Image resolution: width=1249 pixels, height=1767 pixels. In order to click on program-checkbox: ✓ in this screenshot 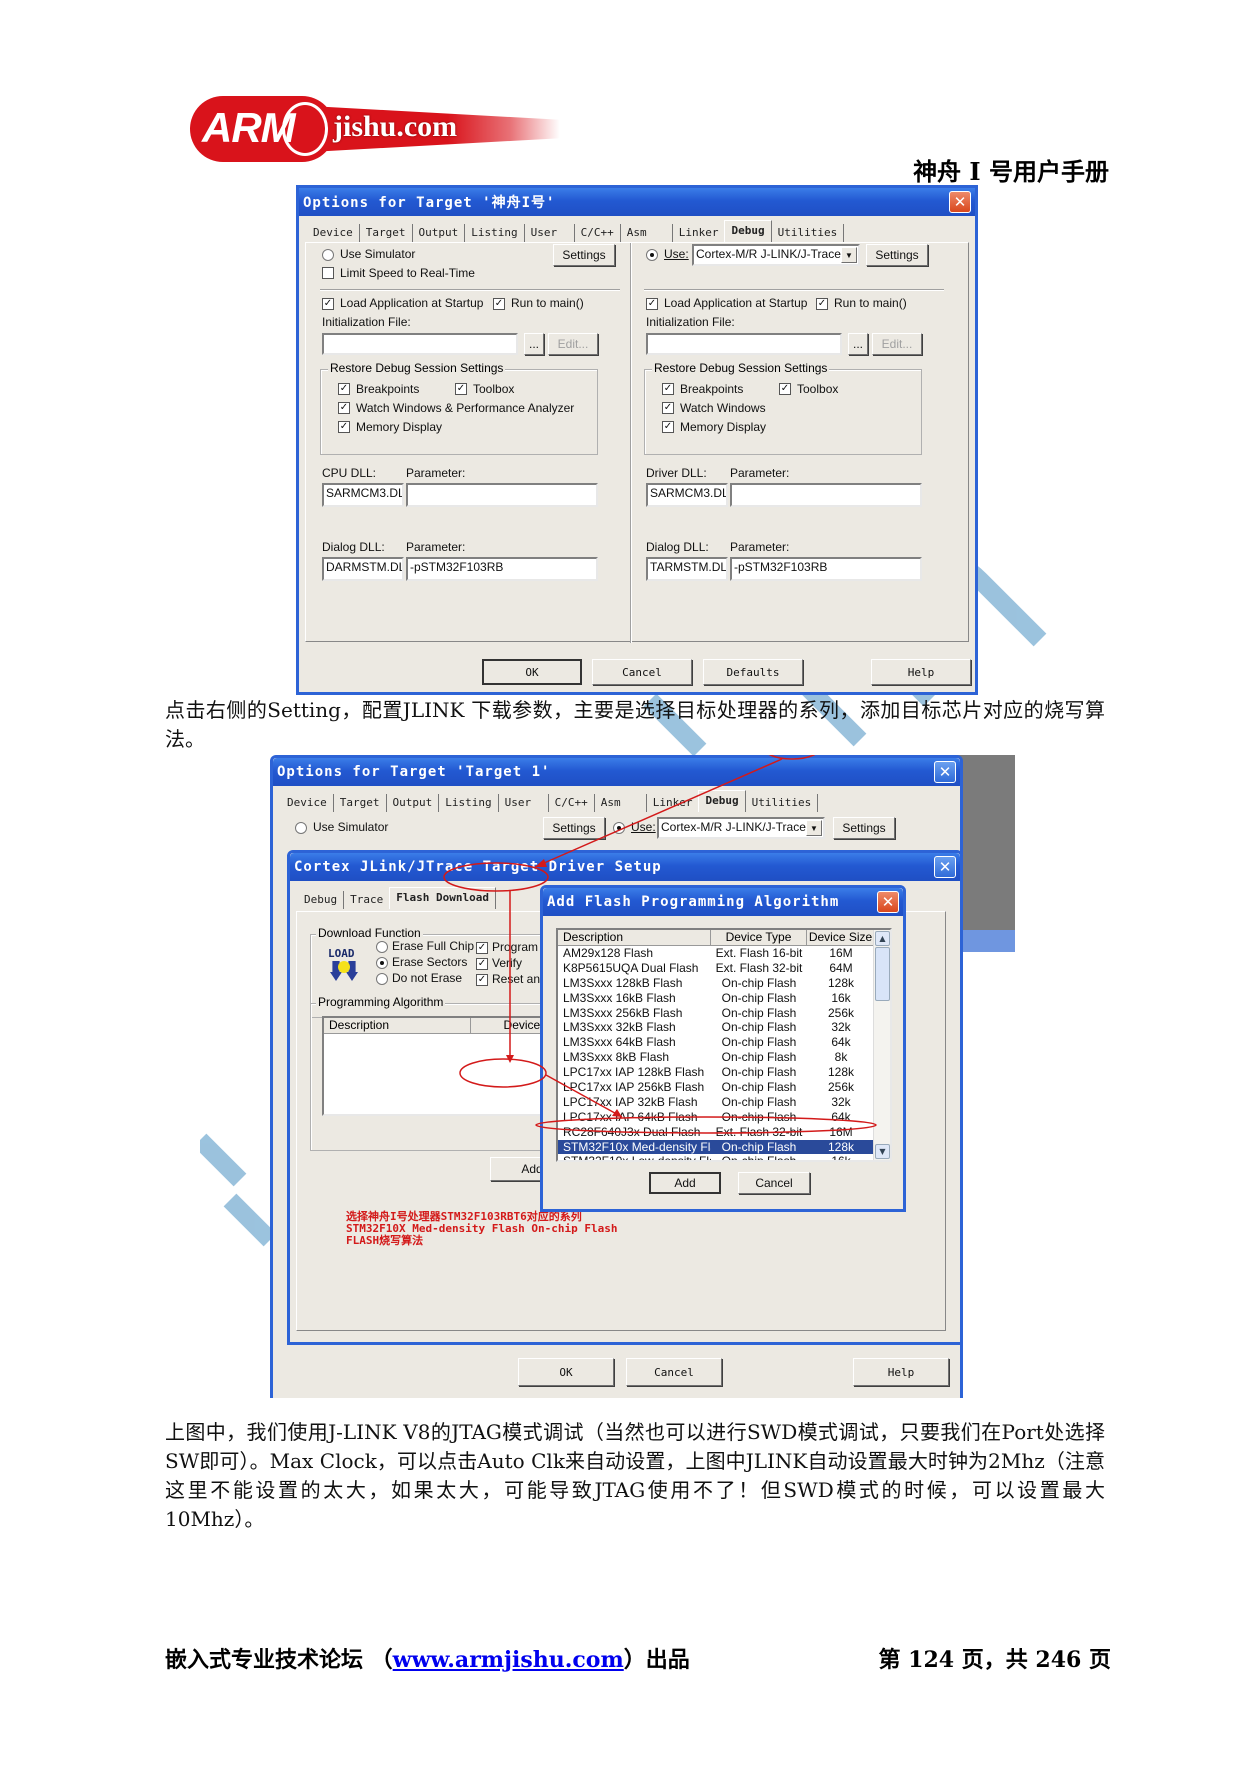, I will do `click(482, 948)`.